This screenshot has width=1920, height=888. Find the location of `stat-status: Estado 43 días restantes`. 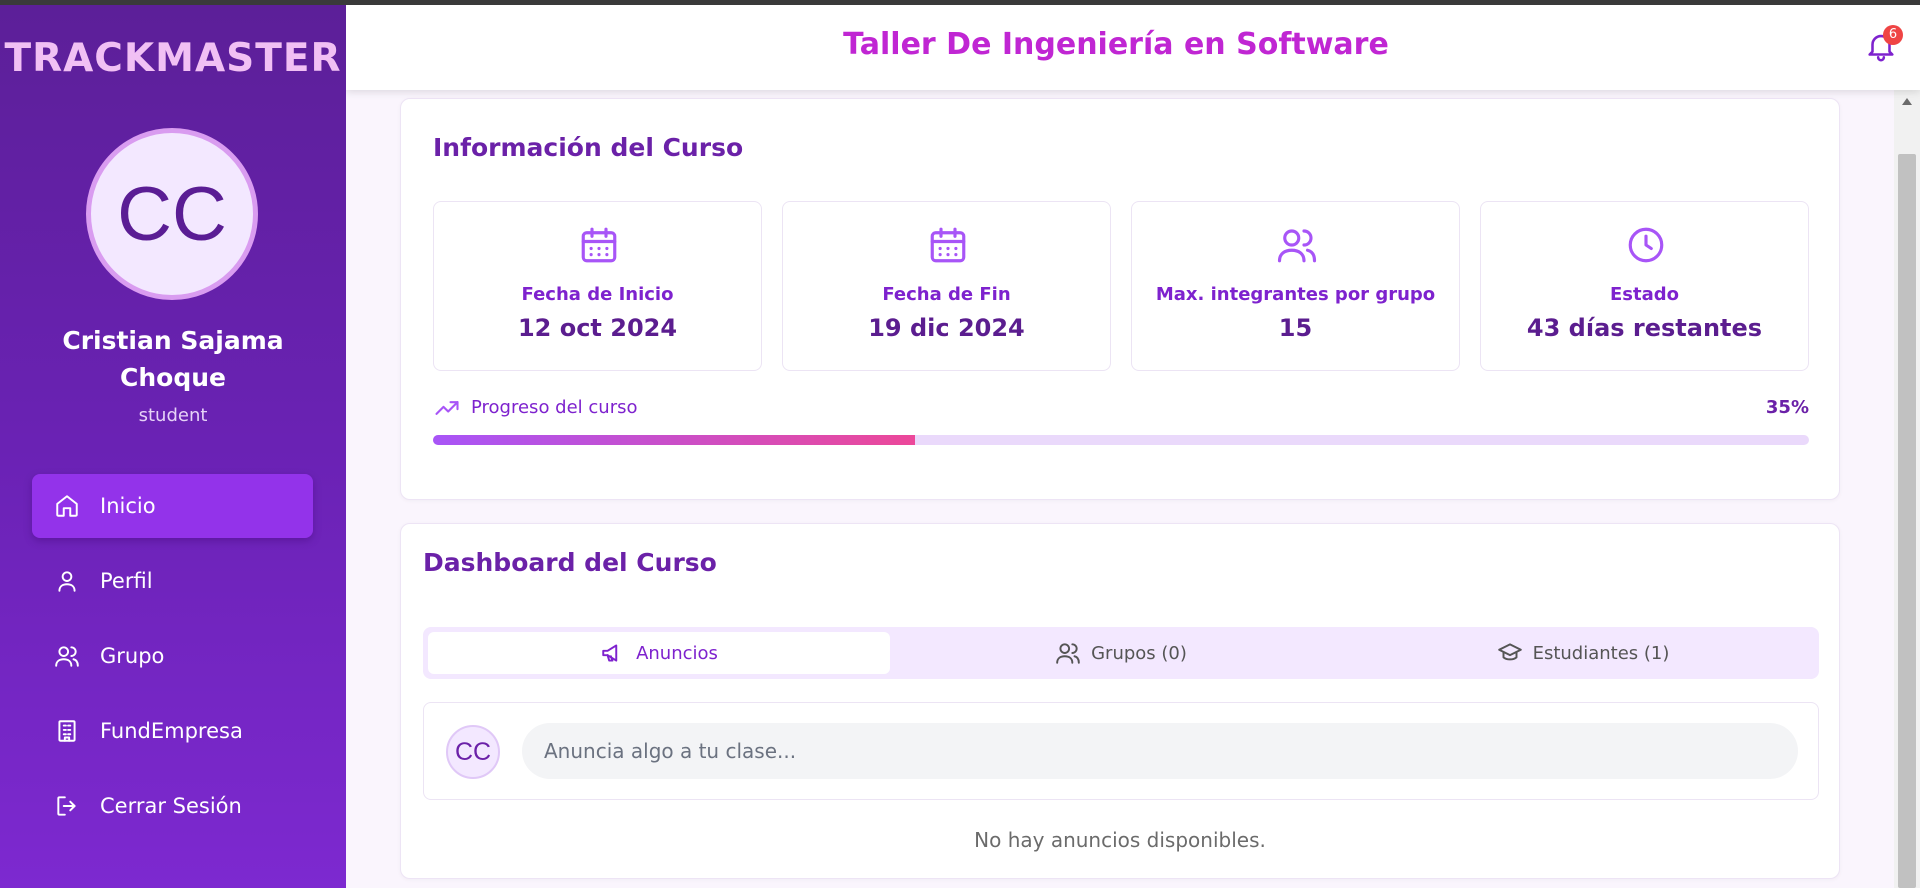

stat-status: Estado 43 días restantes is located at coordinates (1644, 286).